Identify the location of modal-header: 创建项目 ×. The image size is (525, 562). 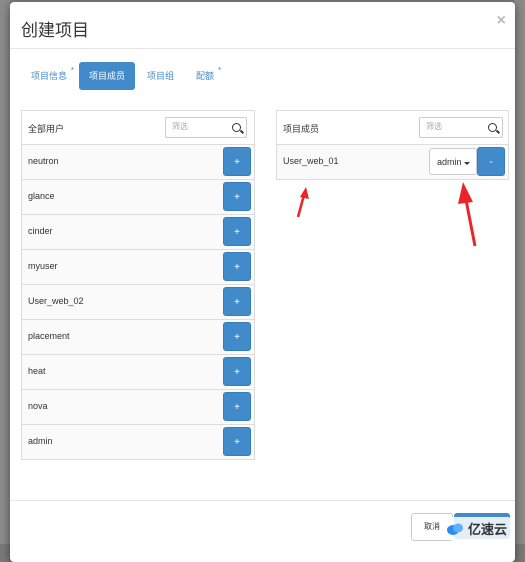
(262, 25).